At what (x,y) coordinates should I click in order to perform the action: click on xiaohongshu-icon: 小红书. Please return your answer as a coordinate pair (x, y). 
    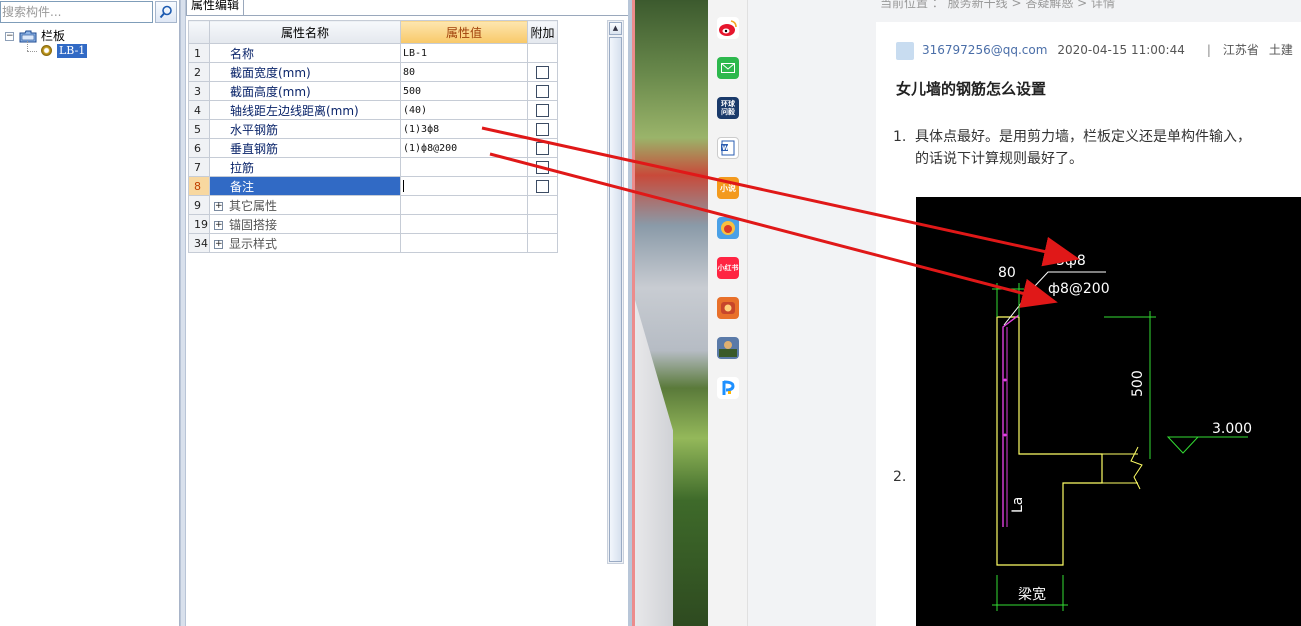
    Looking at the image, I should click on (728, 268).